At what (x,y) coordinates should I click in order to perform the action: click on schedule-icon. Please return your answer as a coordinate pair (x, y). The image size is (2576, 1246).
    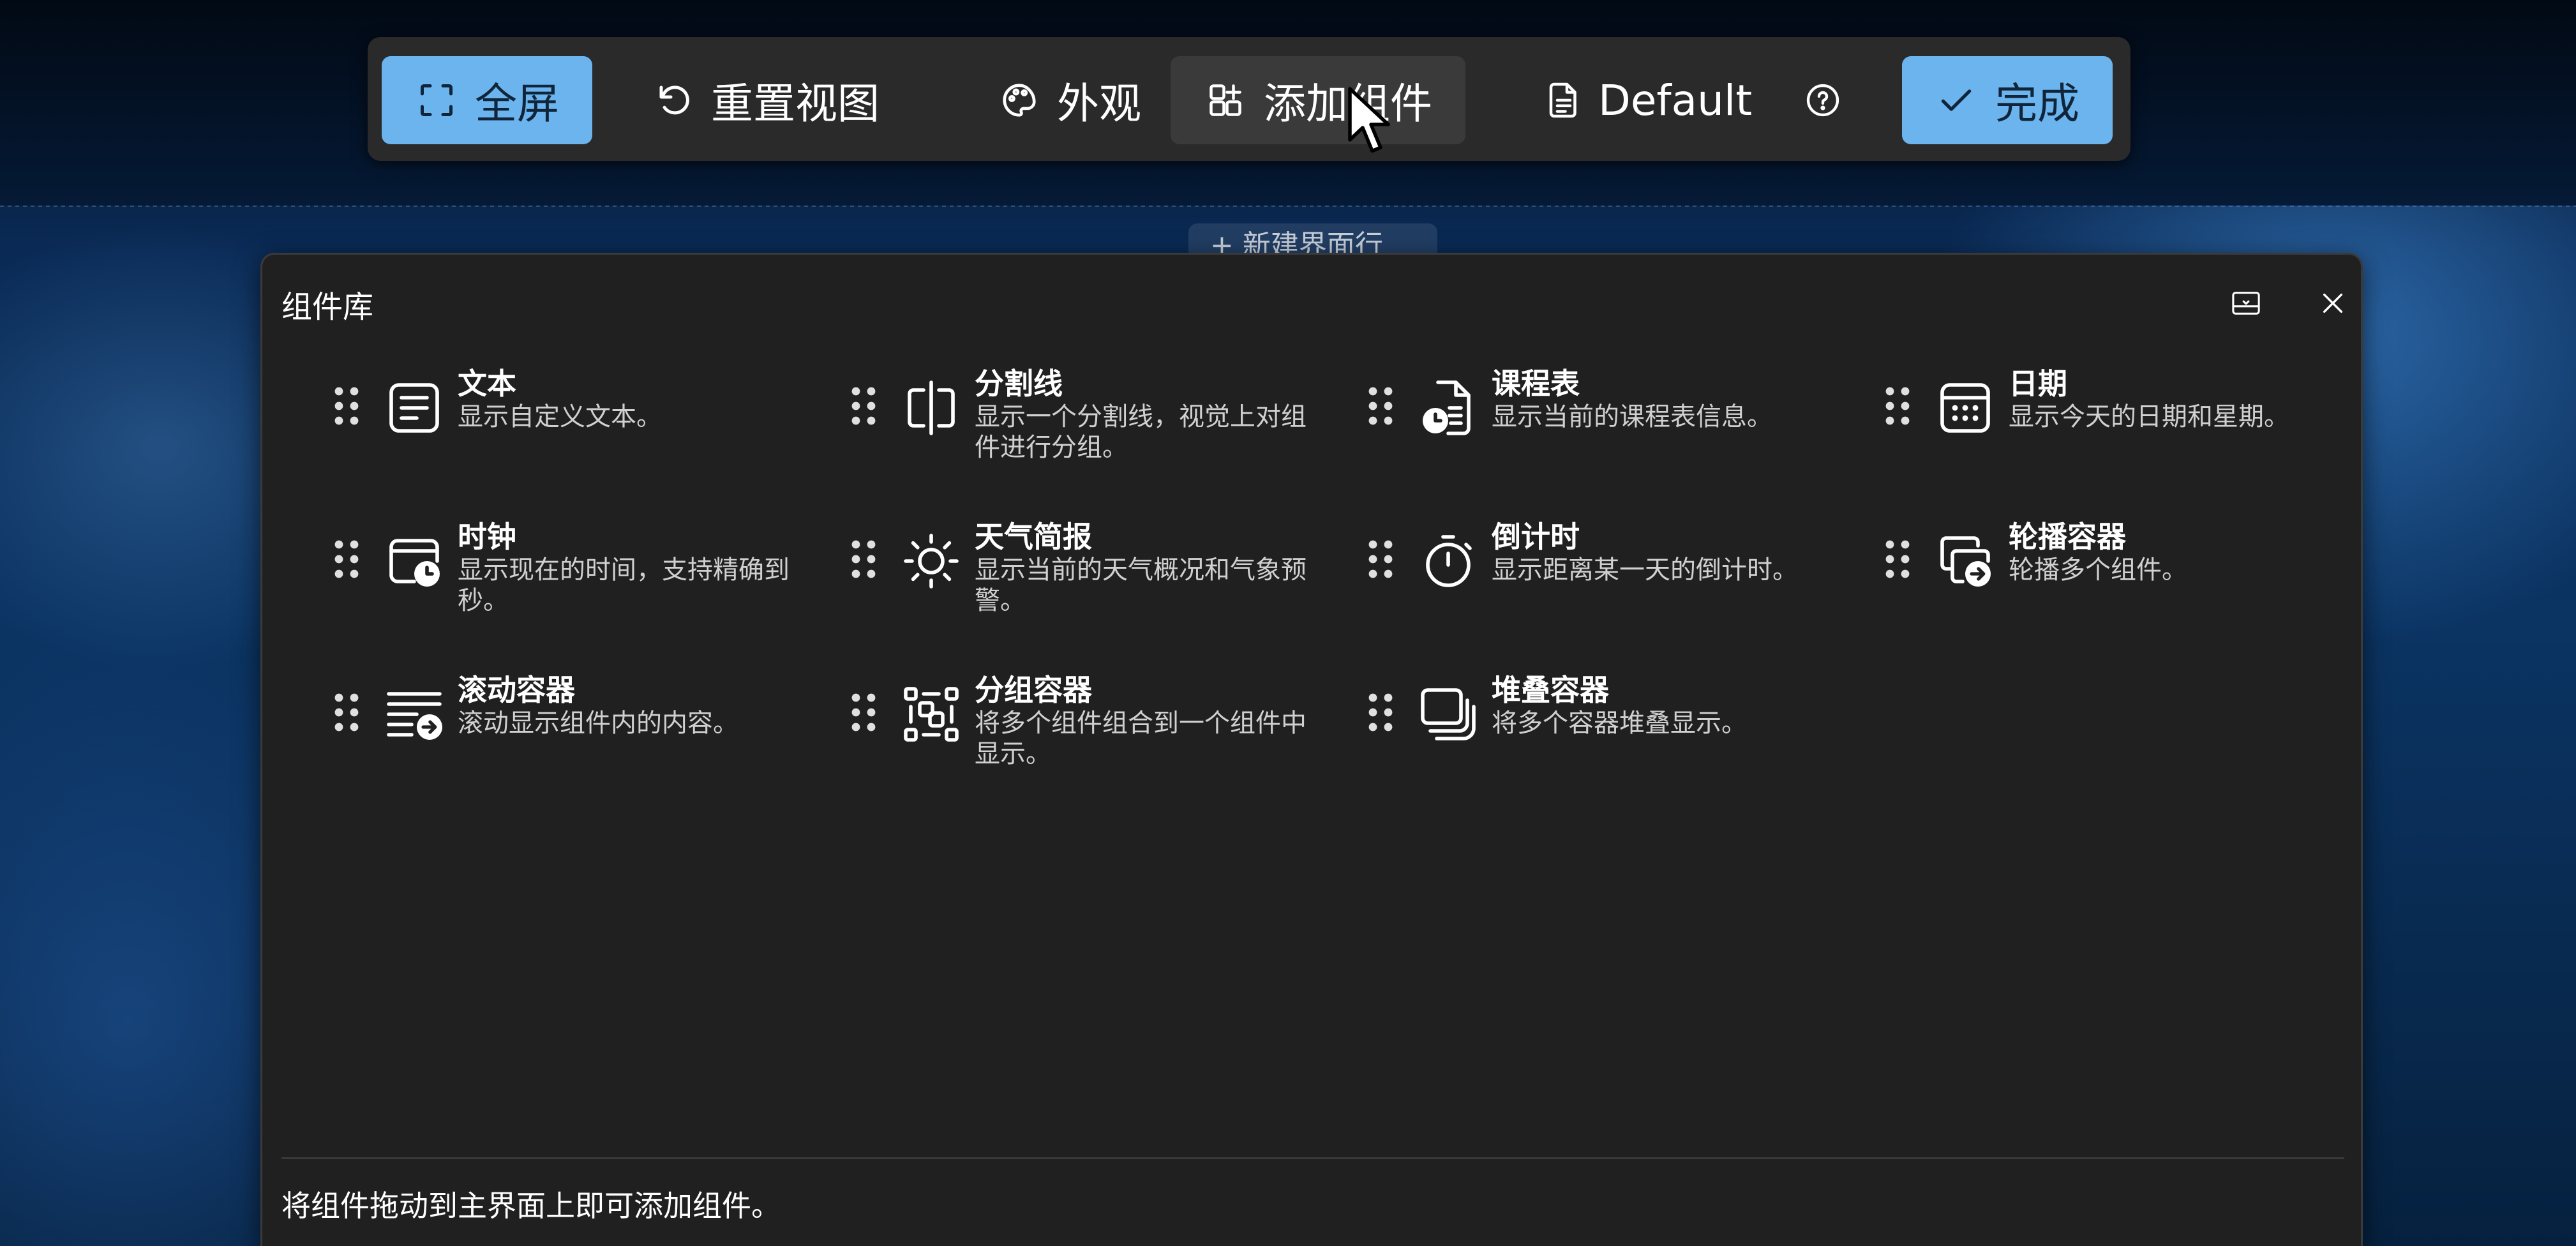
    Looking at the image, I should click on (1447, 407).